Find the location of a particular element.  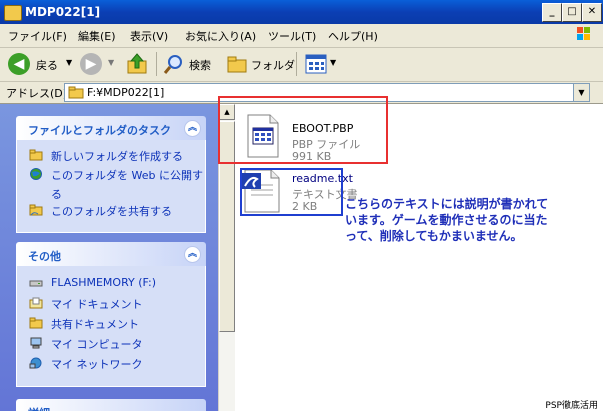

annotation-line: って、削除してもかまいません。 is located at coordinates (434, 236).